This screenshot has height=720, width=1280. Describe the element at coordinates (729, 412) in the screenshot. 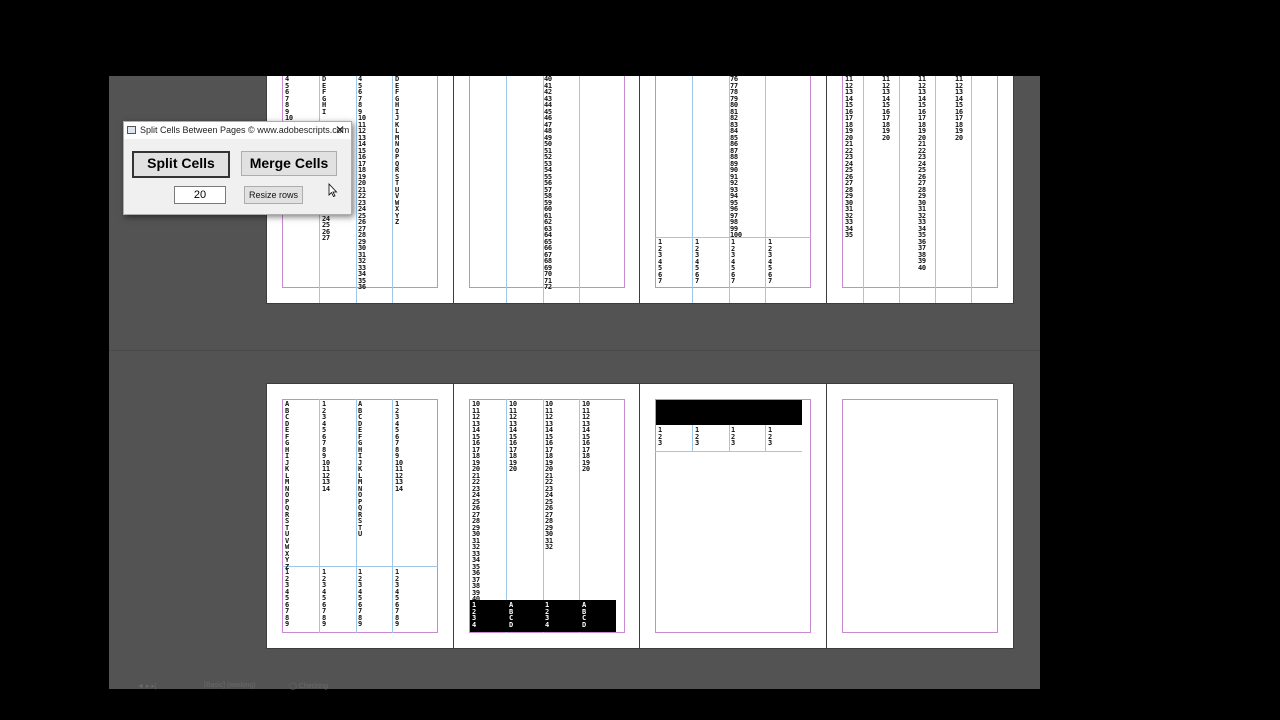

I see `selected-table-row` at that location.